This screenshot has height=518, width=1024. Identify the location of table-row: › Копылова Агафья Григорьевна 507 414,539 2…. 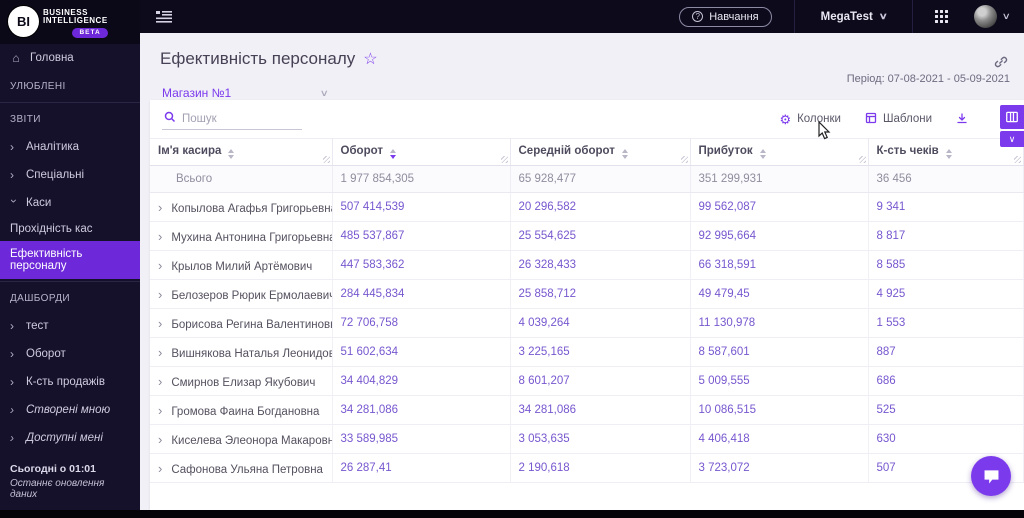
(587, 207).